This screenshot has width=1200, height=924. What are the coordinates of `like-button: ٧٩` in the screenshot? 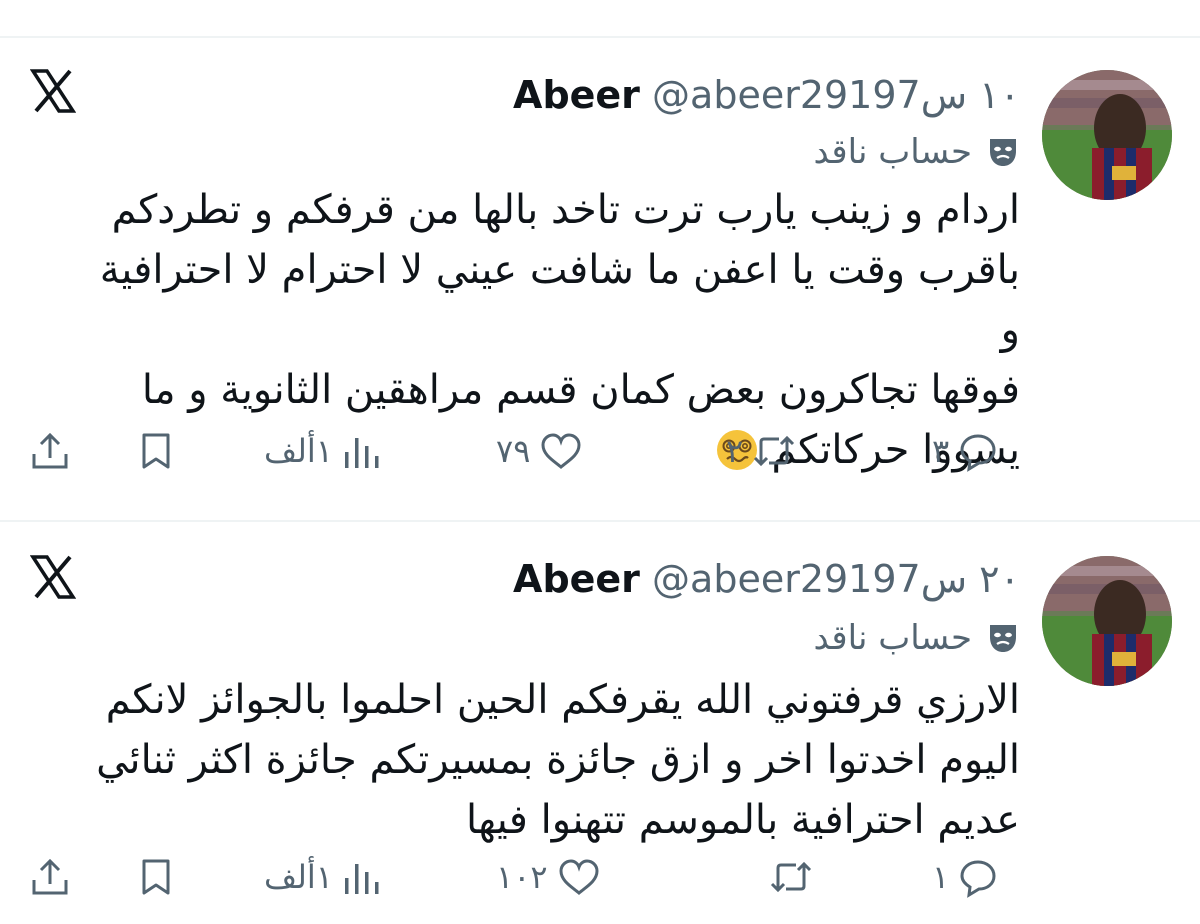 It's located at (540, 451).